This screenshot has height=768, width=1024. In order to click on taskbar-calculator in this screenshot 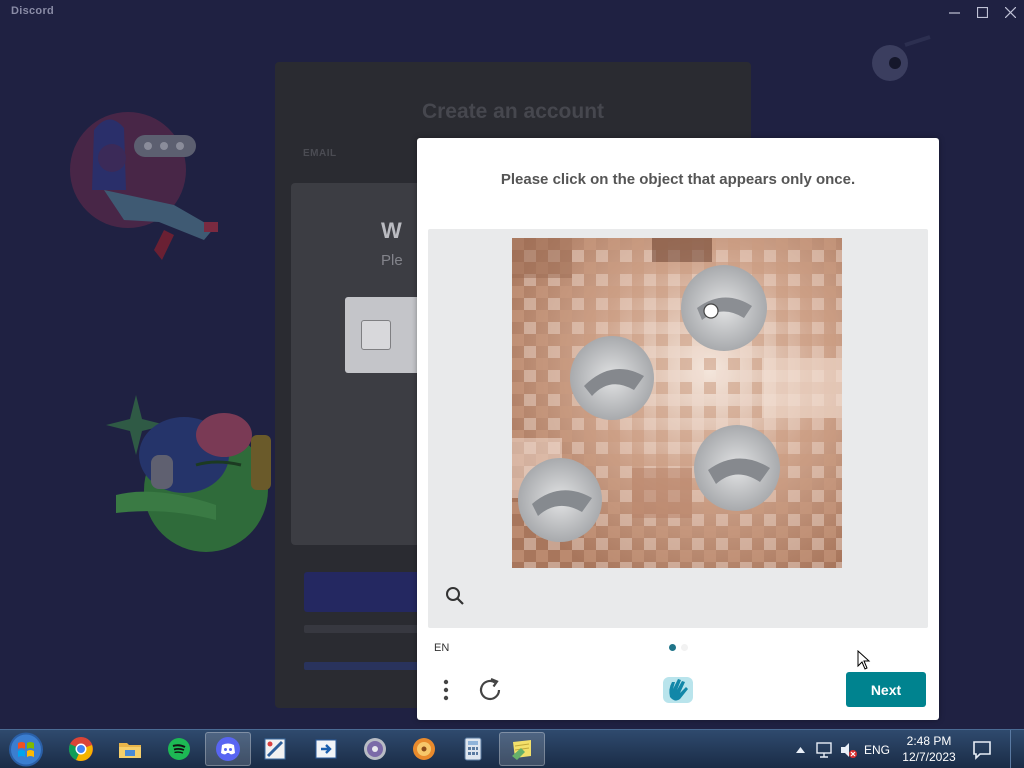, I will do `click(473, 749)`.